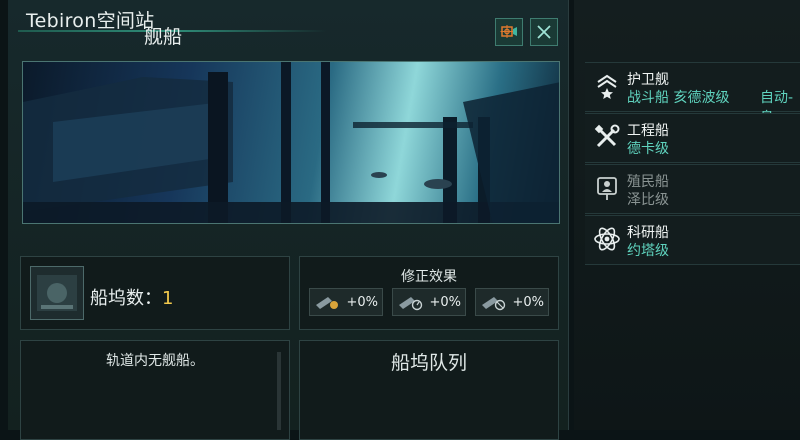 The height and width of the screenshot is (440, 800). I want to click on modifier-upkeep-value: +0%, so click(528, 302).